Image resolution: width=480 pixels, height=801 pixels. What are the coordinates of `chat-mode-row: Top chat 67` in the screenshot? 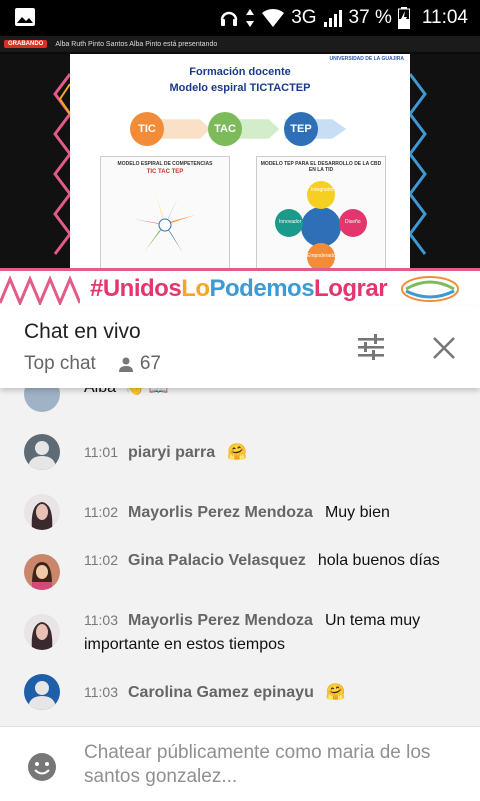 It's located at (92, 364).